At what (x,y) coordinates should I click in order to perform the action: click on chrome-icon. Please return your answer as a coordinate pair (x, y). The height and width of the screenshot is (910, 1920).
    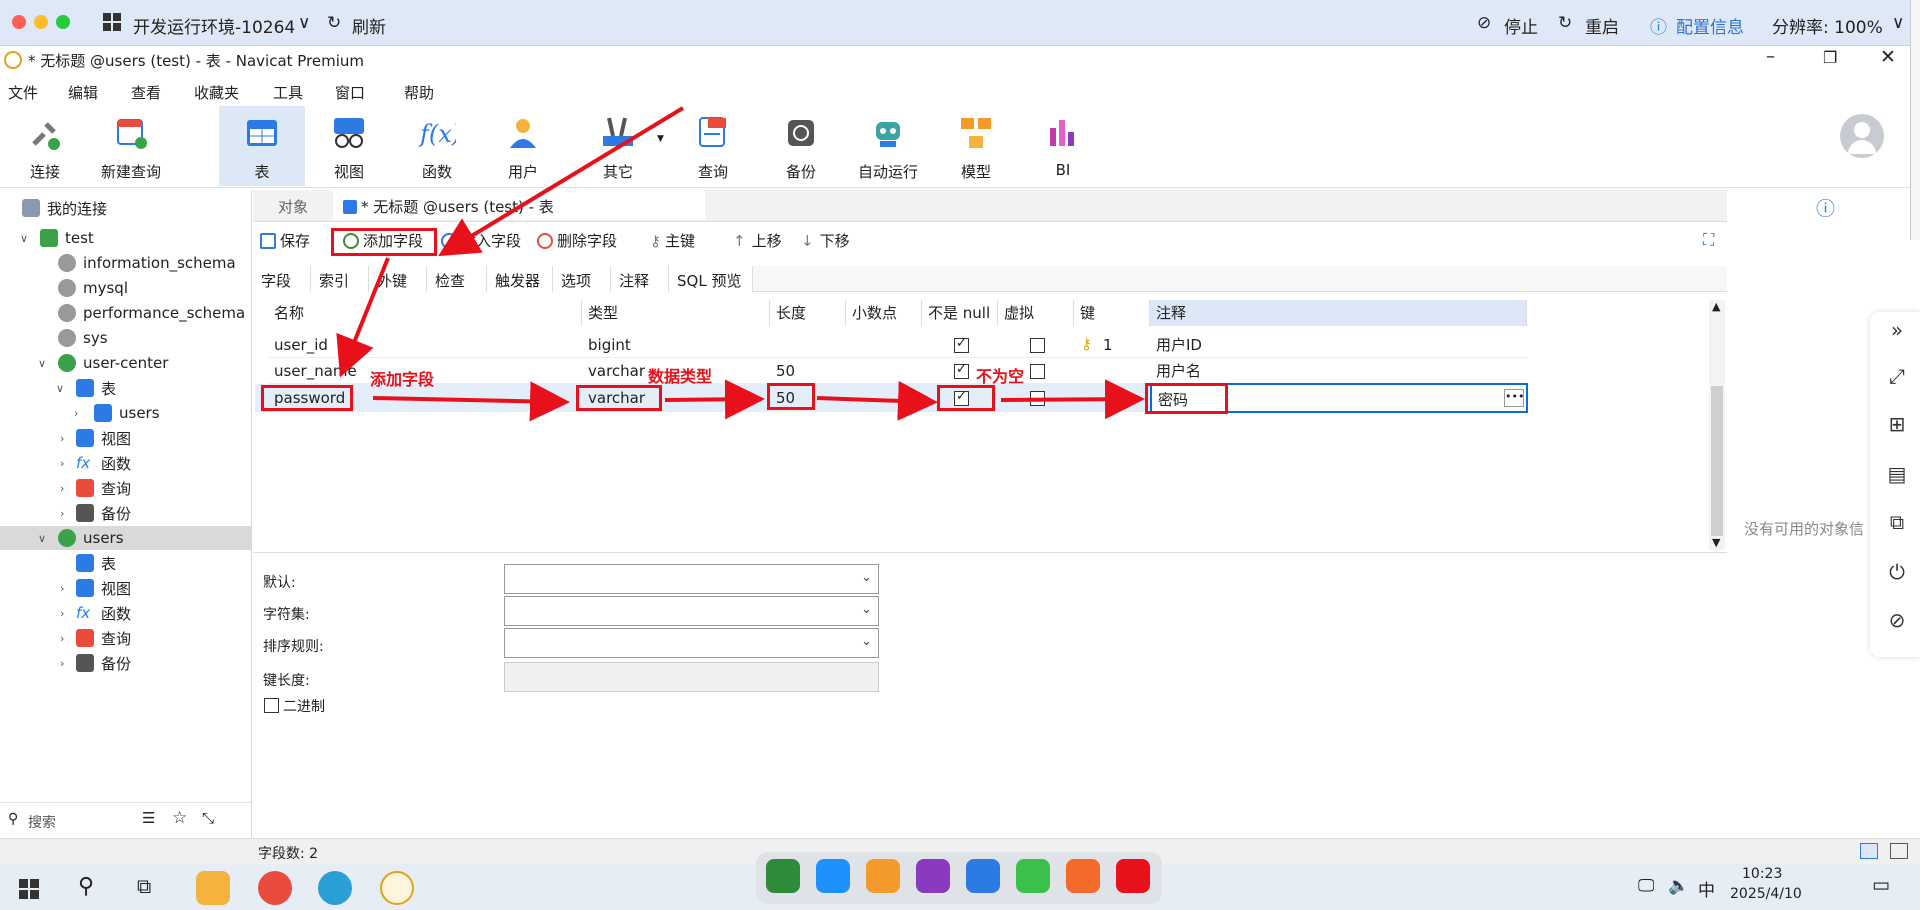
    Looking at the image, I should click on (275, 888).